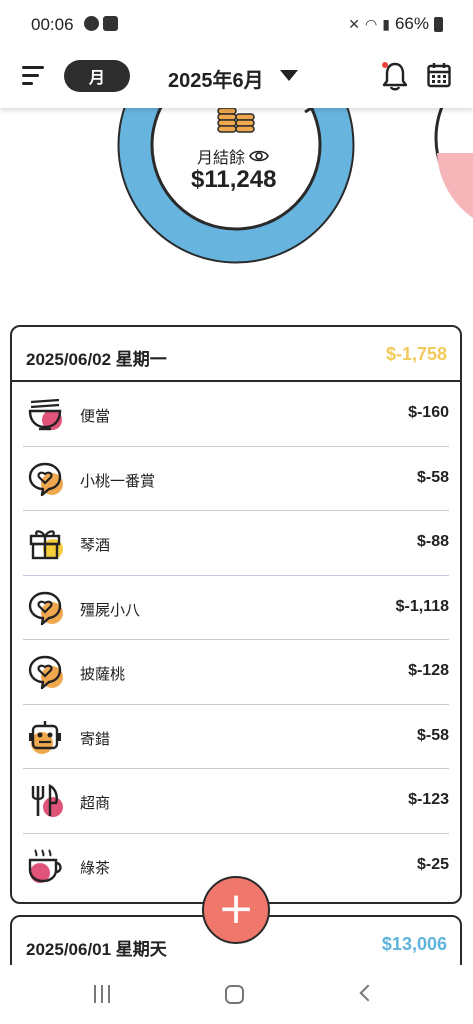 The image size is (473, 1024). Describe the element at coordinates (236, 737) in the screenshot. I see `transaction-row: 寄錯 $-58` at that location.